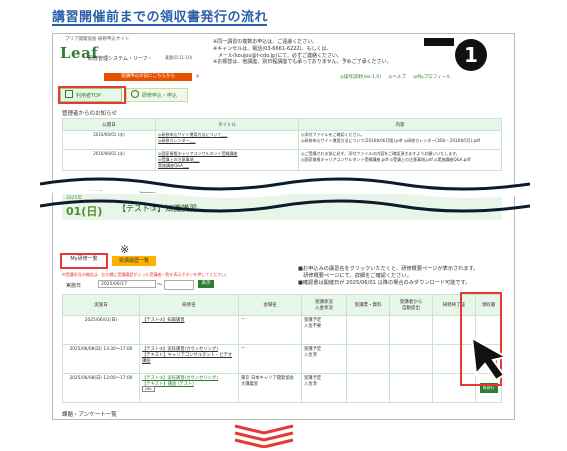  I want to click on help-link: ◎ヘルプ, so click(396, 77).